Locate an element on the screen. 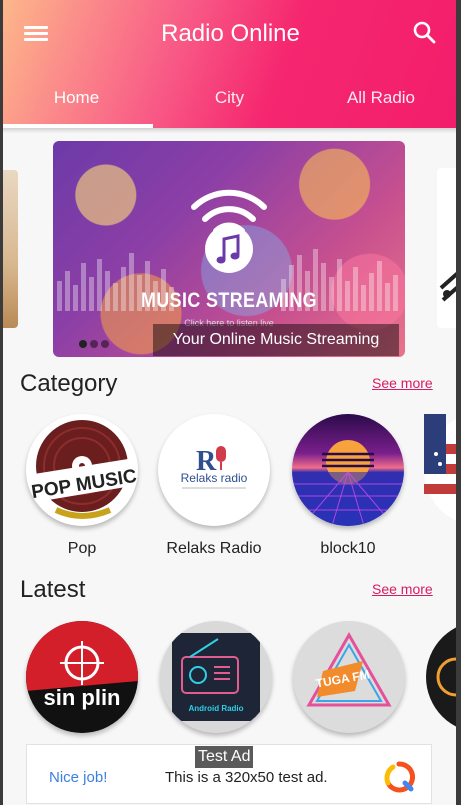  category-item-peek is located at coordinates (442, 470).